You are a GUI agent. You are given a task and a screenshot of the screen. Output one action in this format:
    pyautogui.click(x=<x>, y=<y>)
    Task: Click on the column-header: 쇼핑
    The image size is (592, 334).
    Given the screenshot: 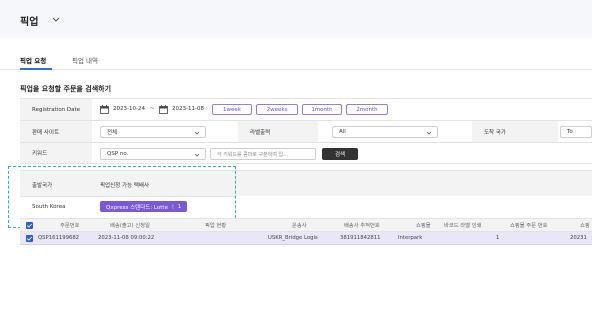 What is the action you would take?
    pyautogui.click(x=585, y=226)
    